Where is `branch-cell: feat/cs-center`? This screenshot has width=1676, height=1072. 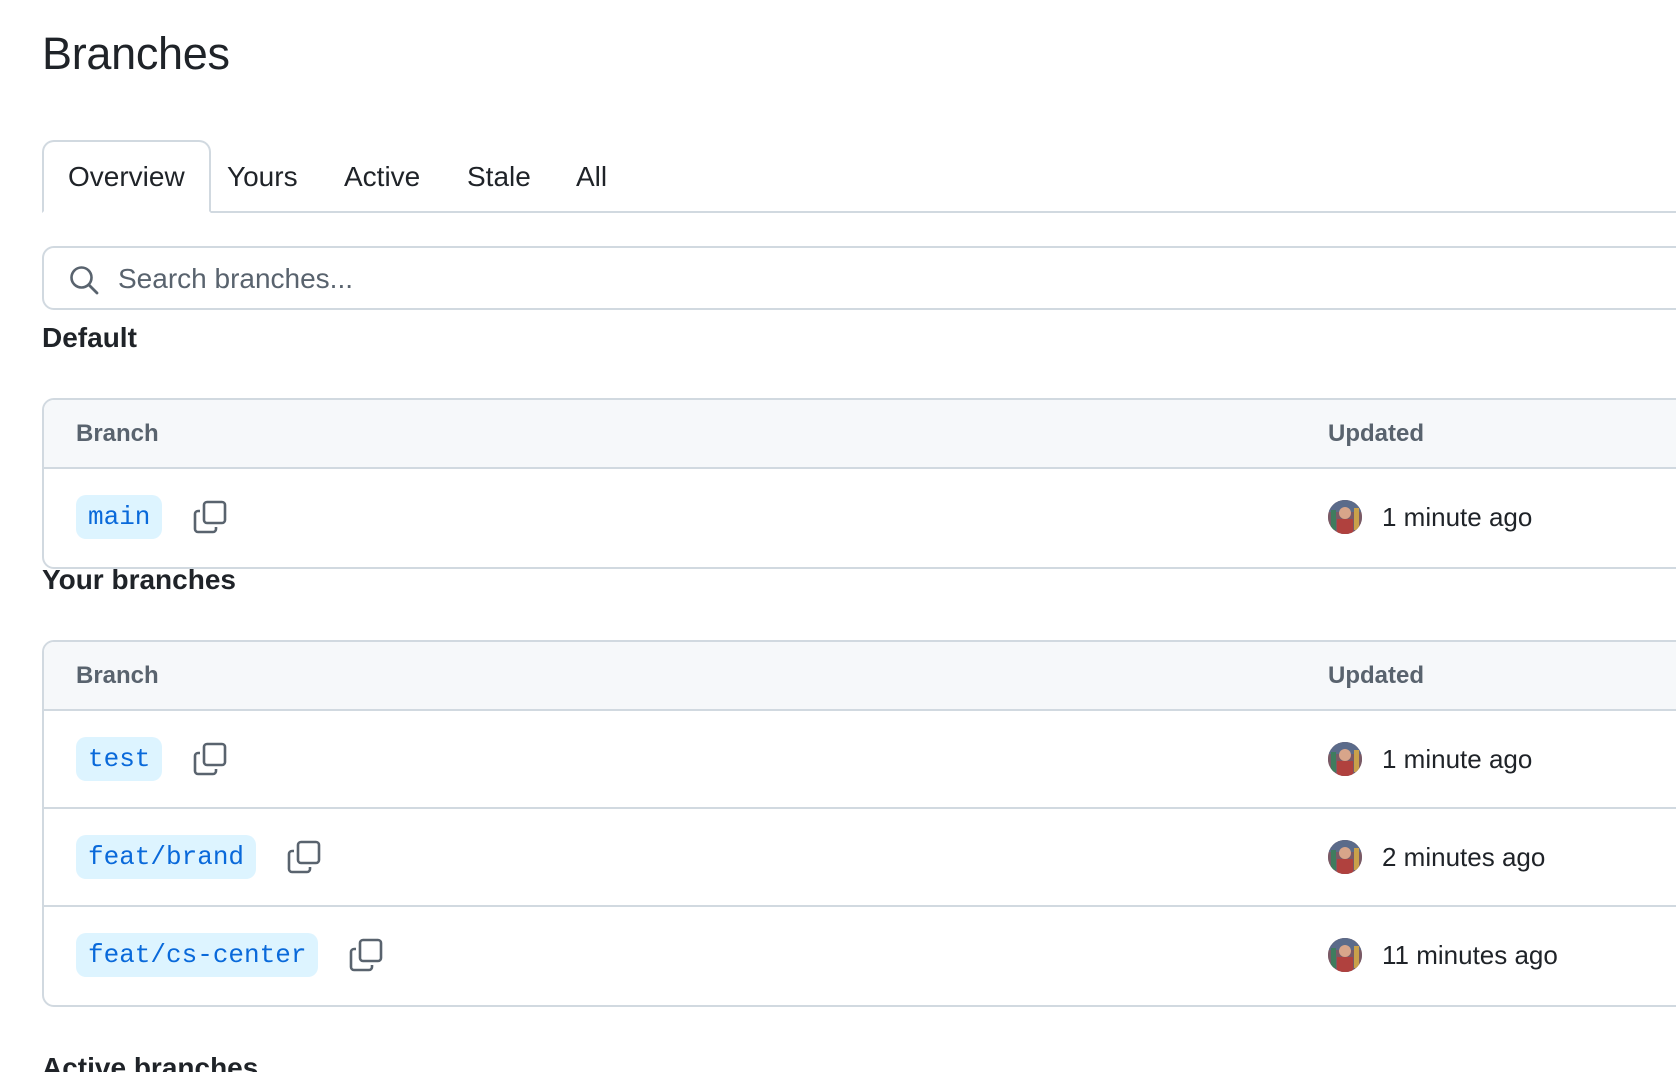
branch-cell: feat/cs-center is located at coordinates (230, 955).